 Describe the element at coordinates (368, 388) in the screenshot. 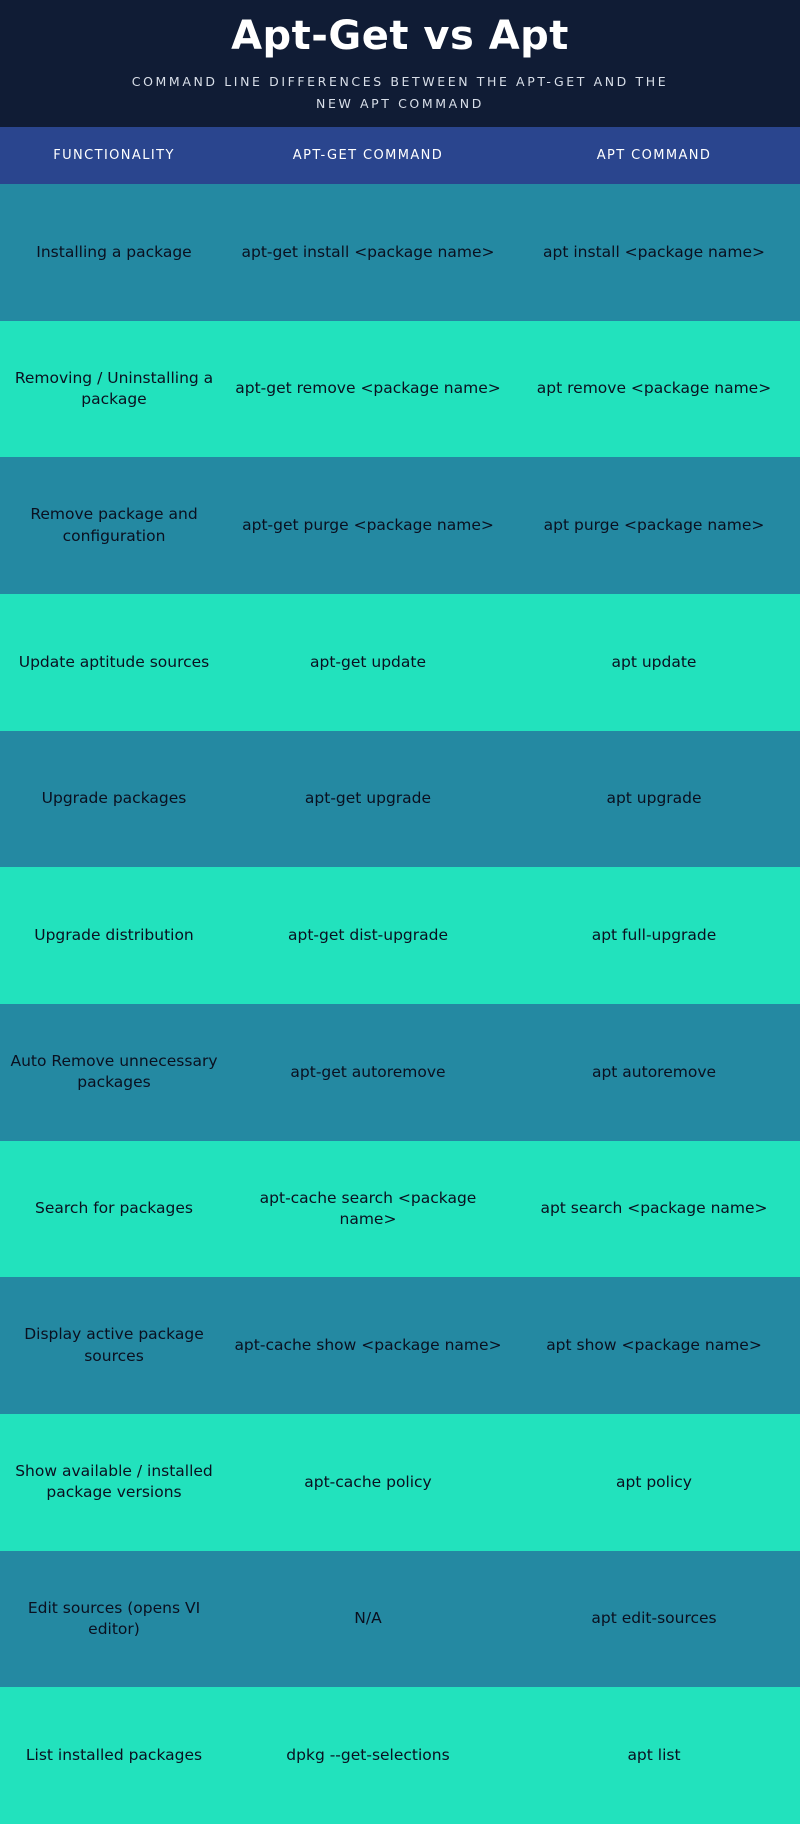

I see `cell-apt-get-command: apt-get remove <package name>` at that location.